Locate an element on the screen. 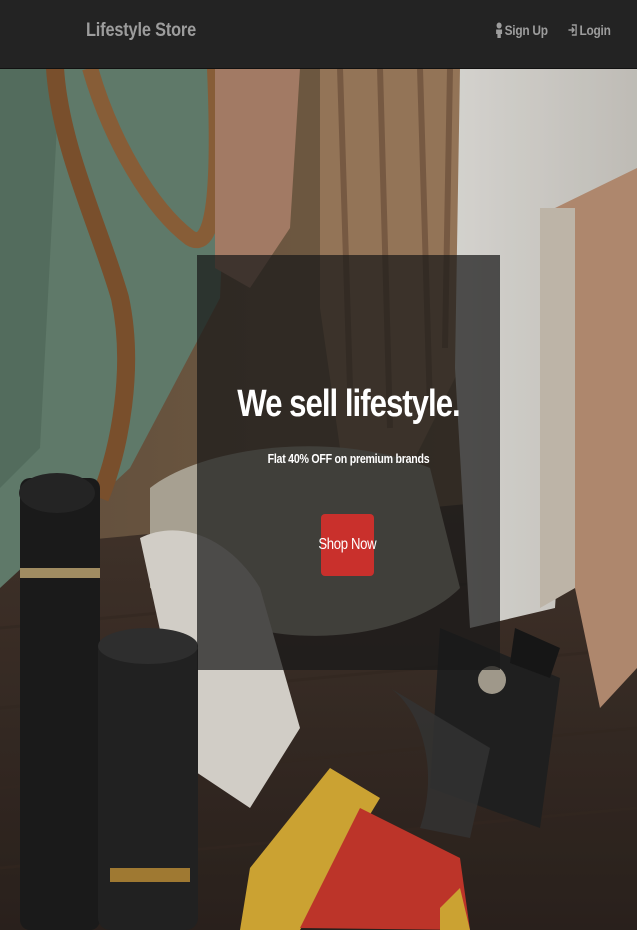 This screenshot has width=637, height=930. navbar: Lifestyle Store Sign Up Login is located at coordinates (318, 34).